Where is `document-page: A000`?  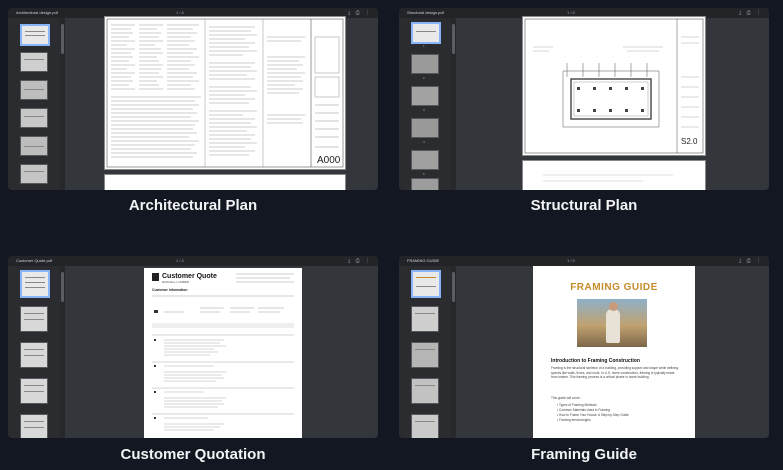 document-page: A000 is located at coordinates (225, 93).